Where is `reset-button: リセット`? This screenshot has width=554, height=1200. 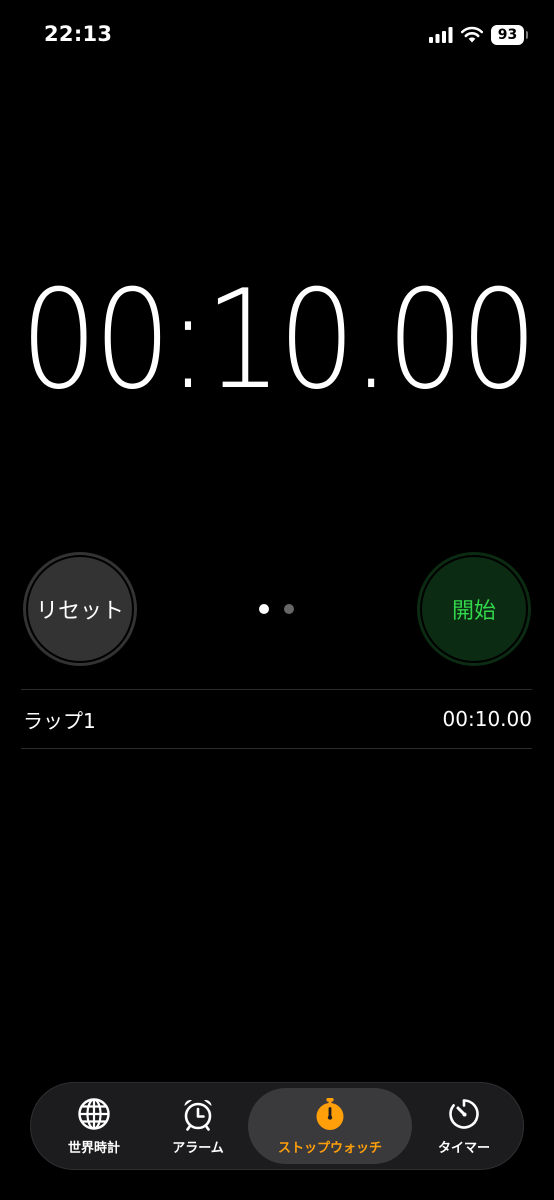 reset-button: リセット is located at coordinates (80, 609).